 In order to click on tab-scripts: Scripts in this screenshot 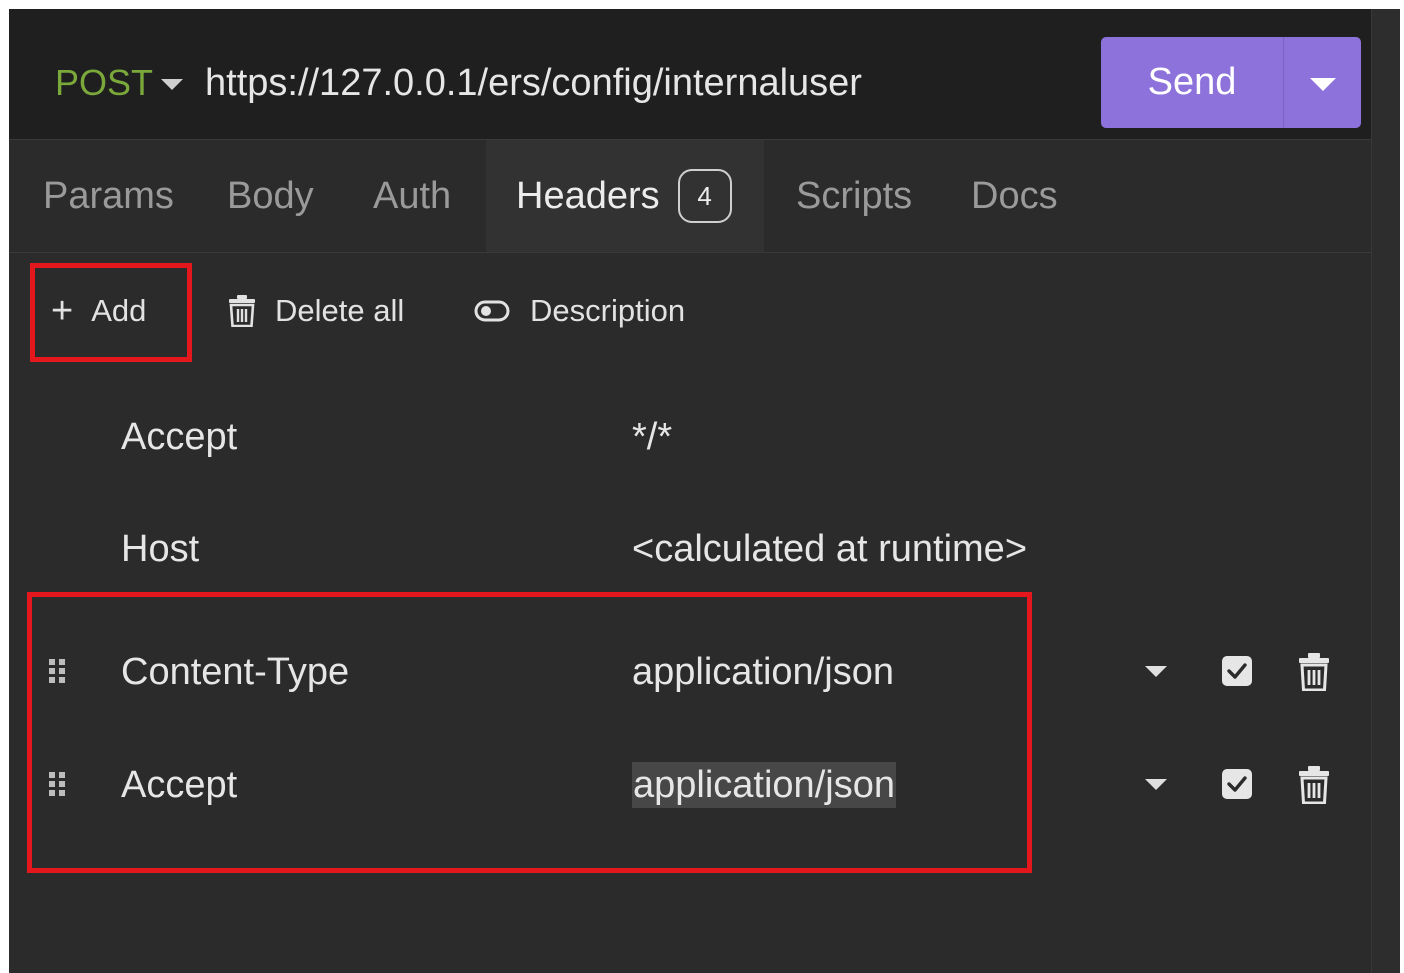, I will do `click(854, 196)`.